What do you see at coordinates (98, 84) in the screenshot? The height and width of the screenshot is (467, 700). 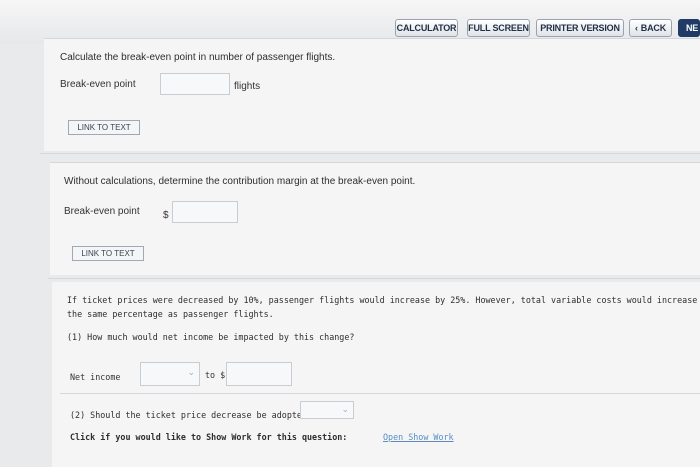 I see `break-even-label-1: Break-even point` at bounding box center [98, 84].